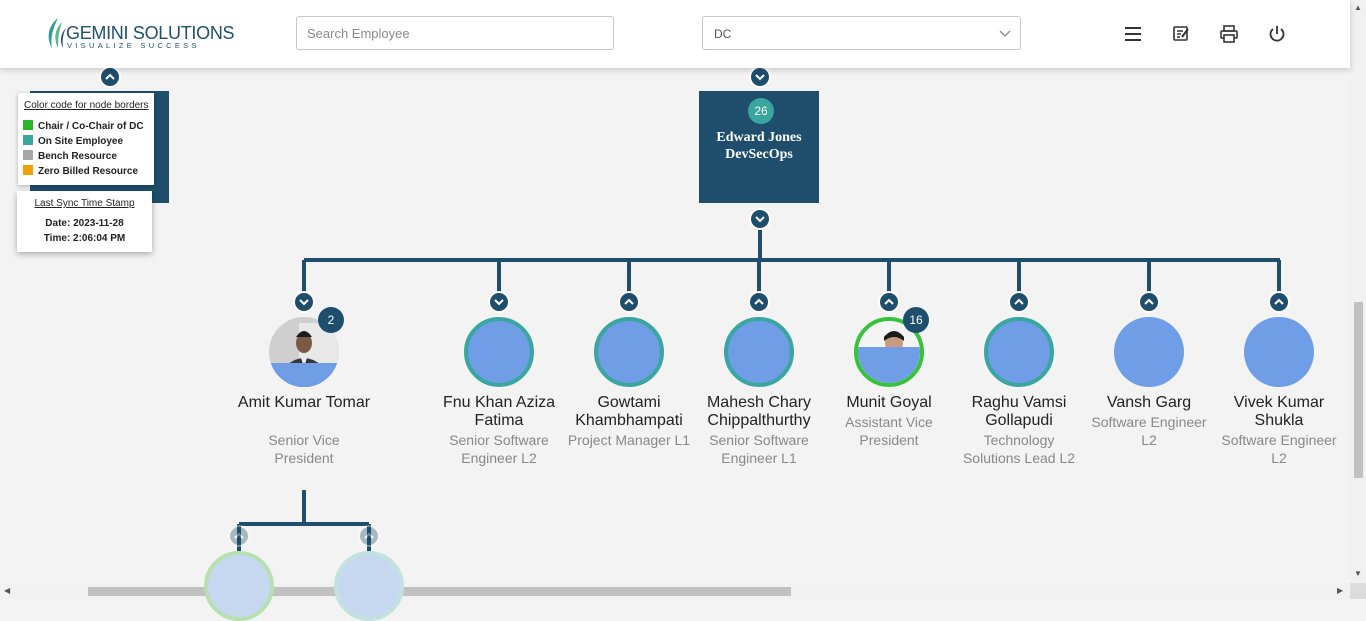  Describe the element at coordinates (761, 111) in the screenshot. I see `root-count-badge: 26` at that location.